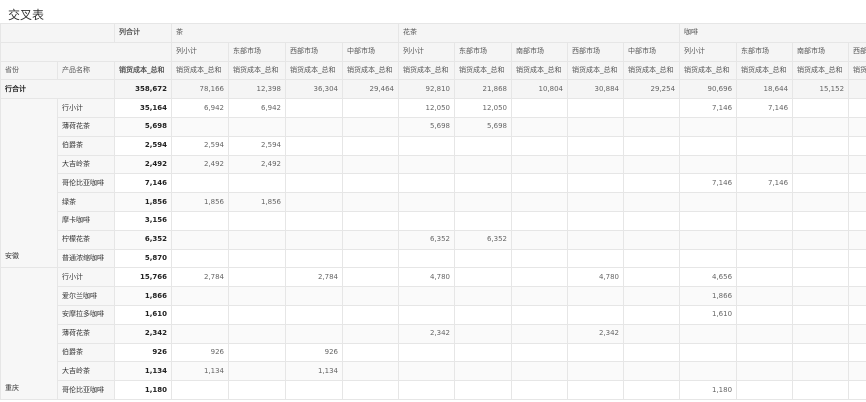 The height and width of the screenshot is (402, 866). Describe the element at coordinates (86, 70) in the screenshot. I see `header-dim-product: 产品名称` at that location.